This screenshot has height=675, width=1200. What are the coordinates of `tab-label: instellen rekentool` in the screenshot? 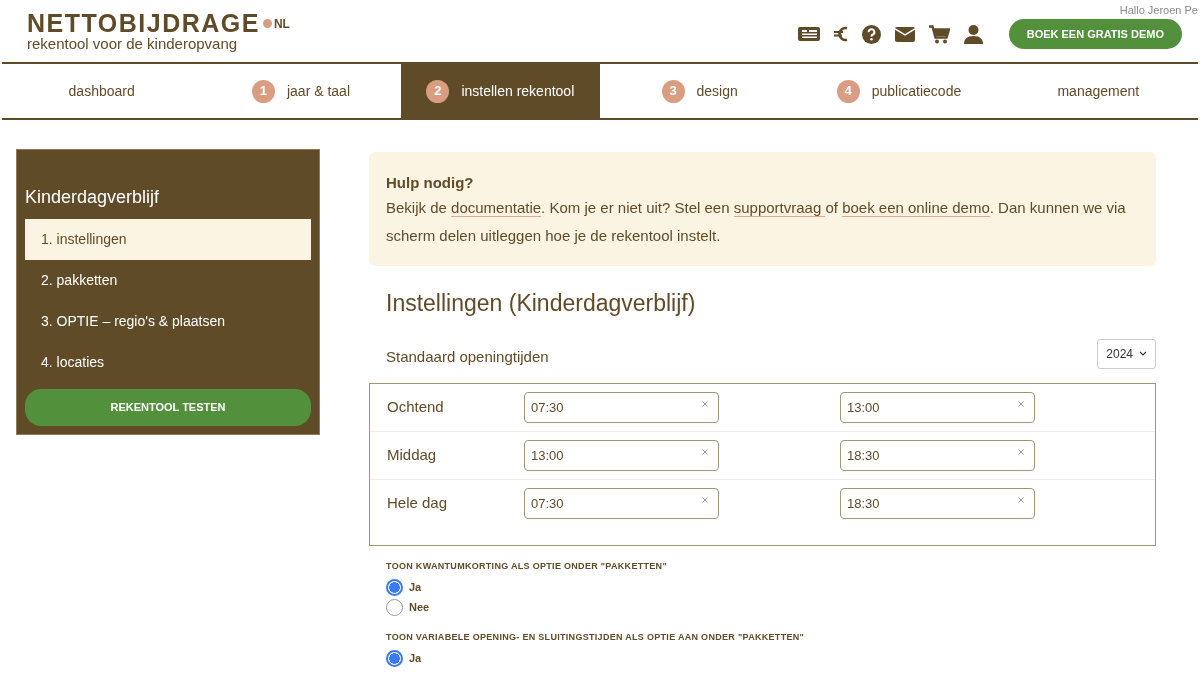 It's located at (518, 91).